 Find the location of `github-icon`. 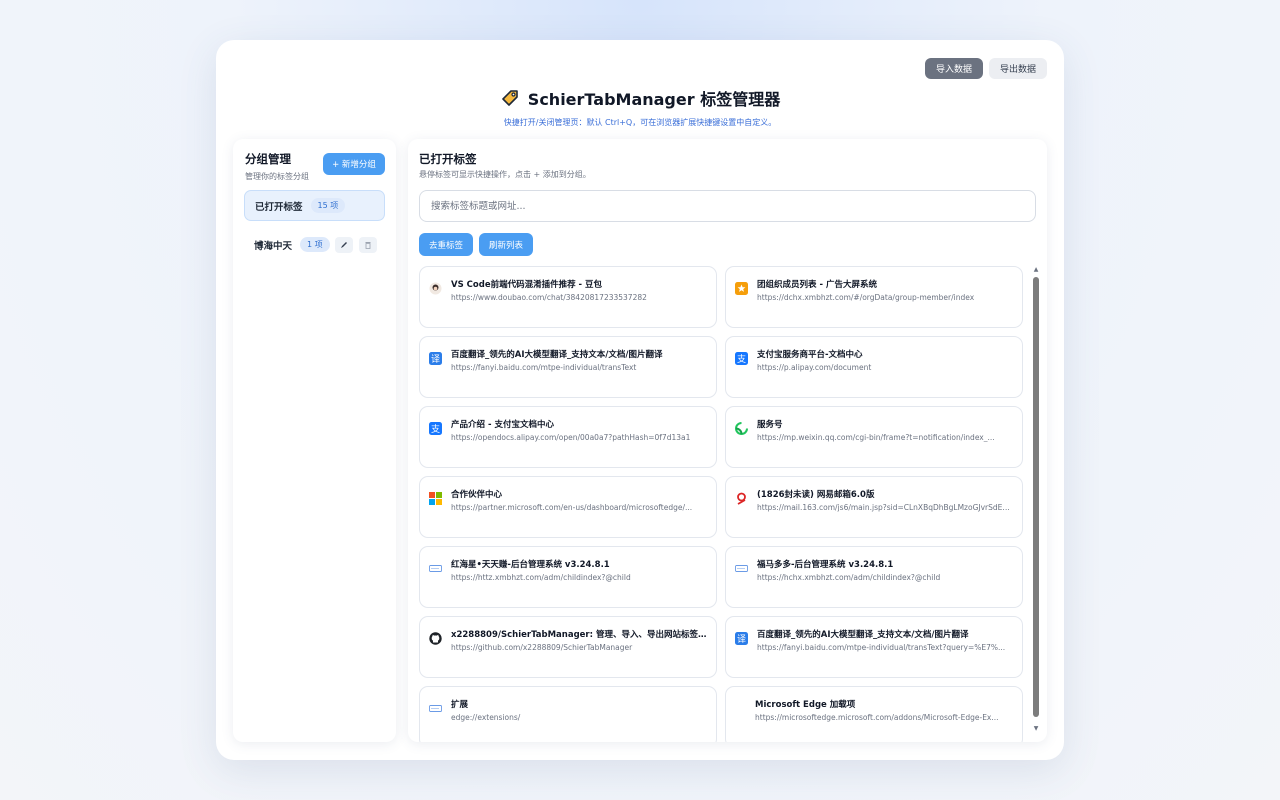

github-icon is located at coordinates (435, 638).